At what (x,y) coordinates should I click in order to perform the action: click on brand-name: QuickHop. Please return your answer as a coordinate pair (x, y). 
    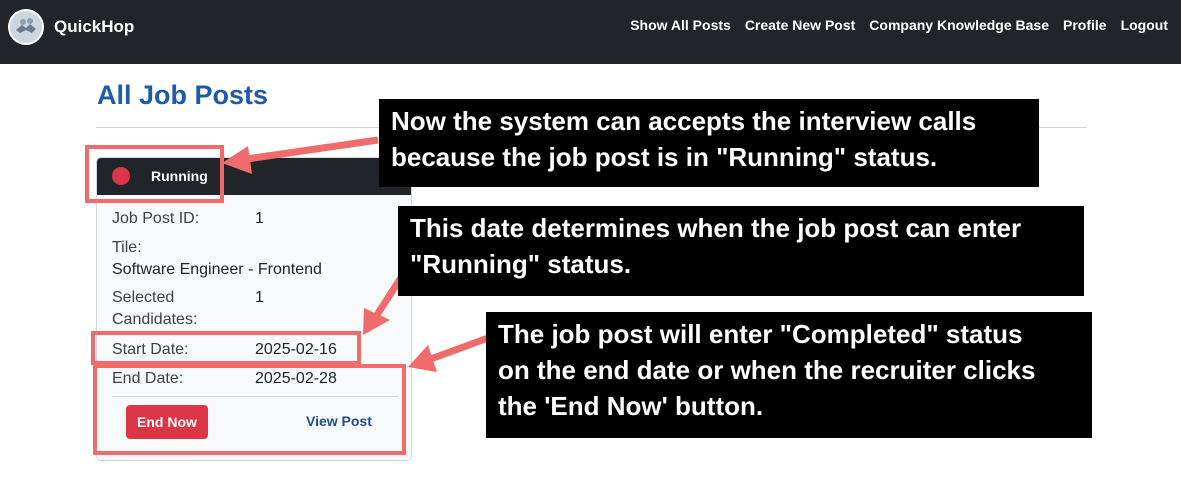
    Looking at the image, I should click on (94, 26).